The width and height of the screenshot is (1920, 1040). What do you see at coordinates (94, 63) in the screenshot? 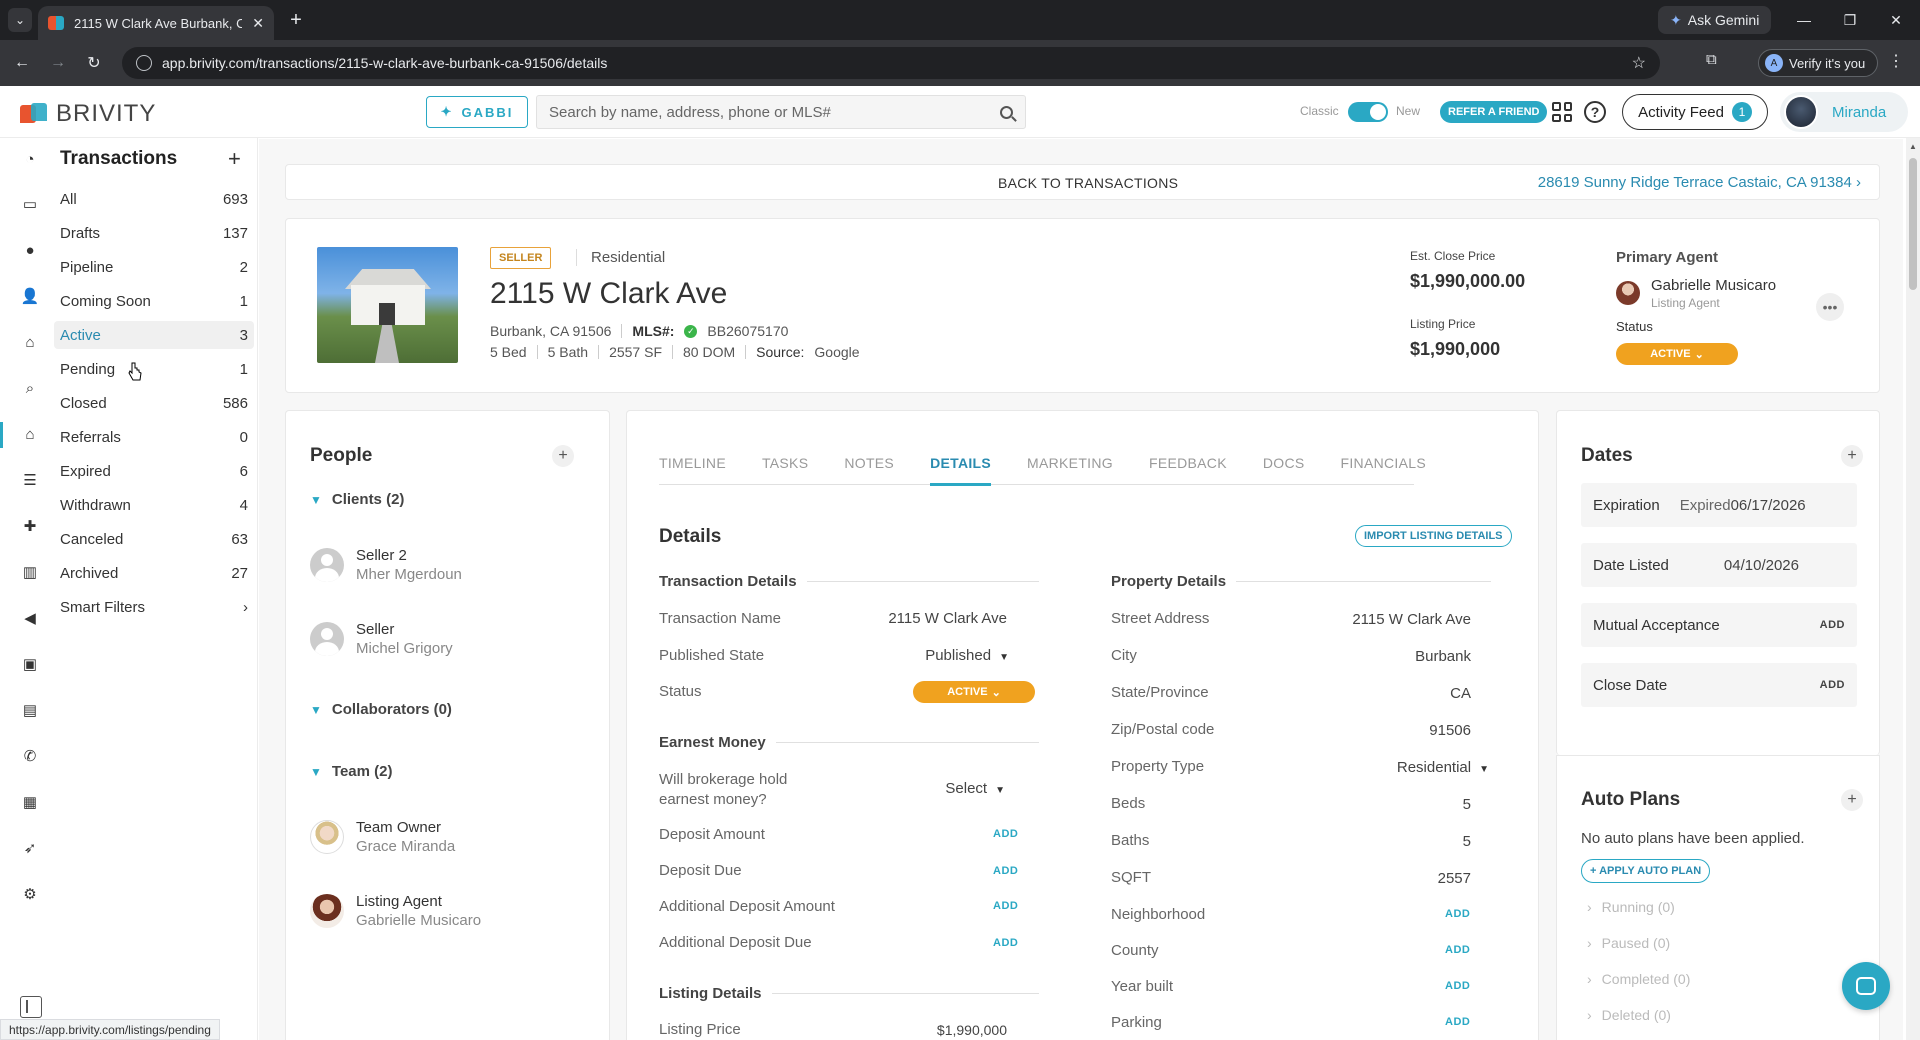
I see `reload-icon: ↻` at bounding box center [94, 63].